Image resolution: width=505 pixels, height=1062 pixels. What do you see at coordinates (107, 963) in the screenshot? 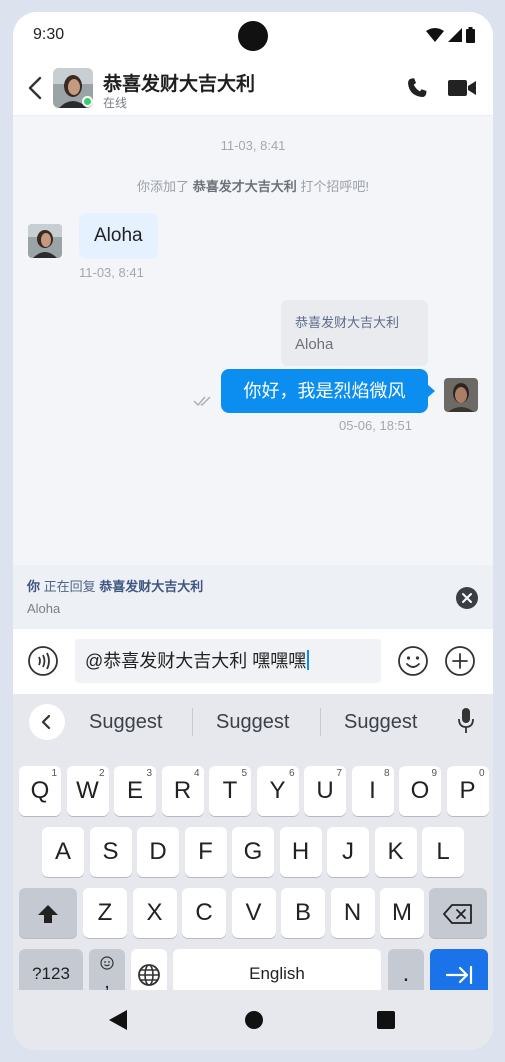
I see `emoji-small-icon` at bounding box center [107, 963].